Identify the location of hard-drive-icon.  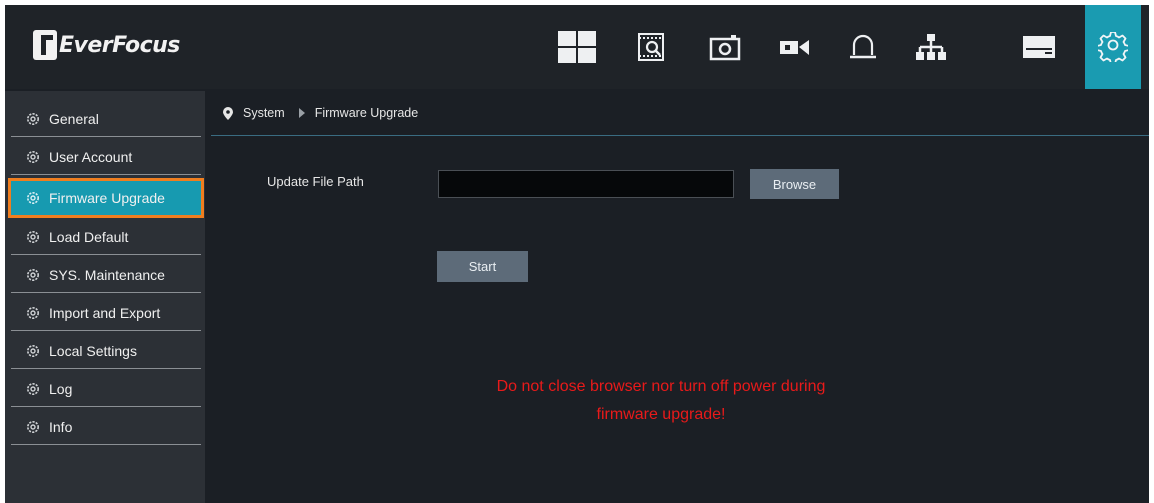
(1039, 47).